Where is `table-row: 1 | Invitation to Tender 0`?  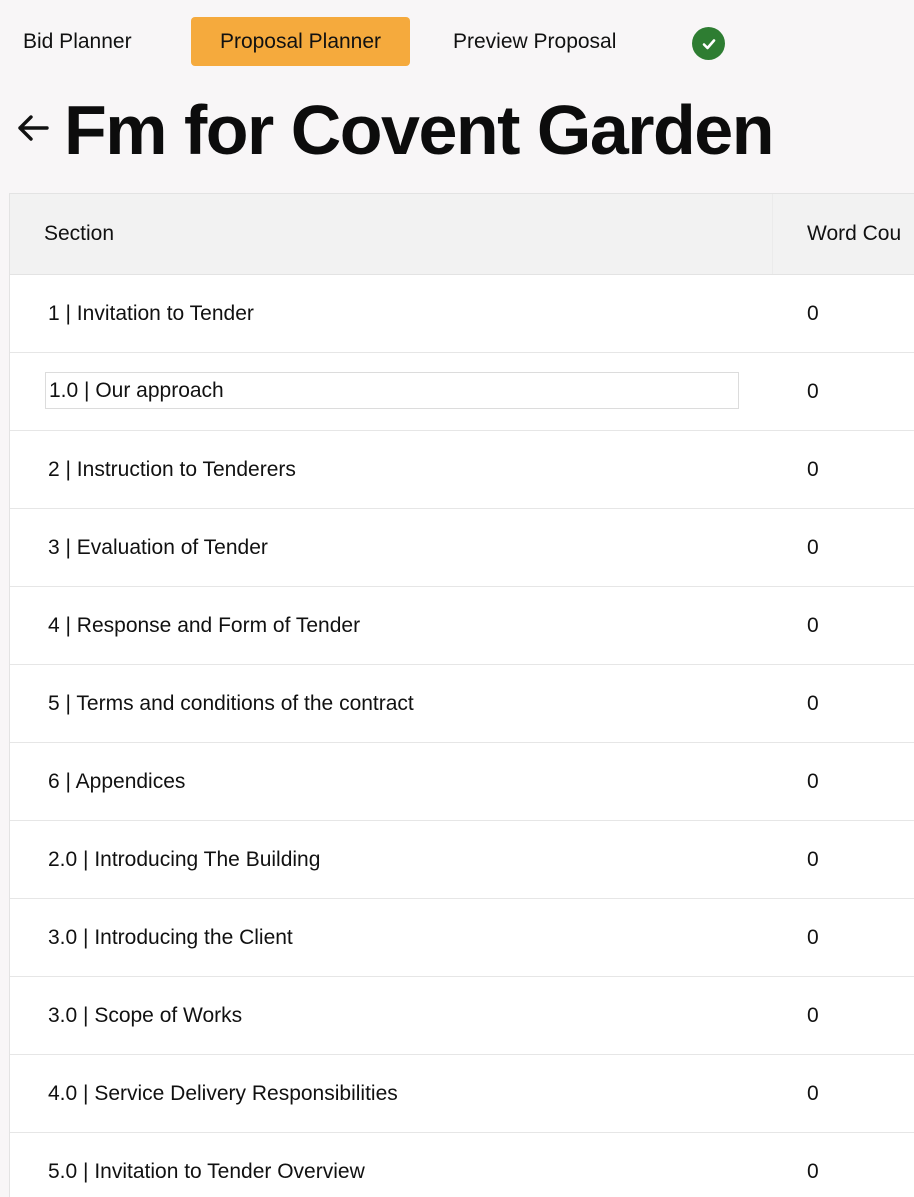
table-row: 1 | Invitation to Tender 0 is located at coordinates (462, 314).